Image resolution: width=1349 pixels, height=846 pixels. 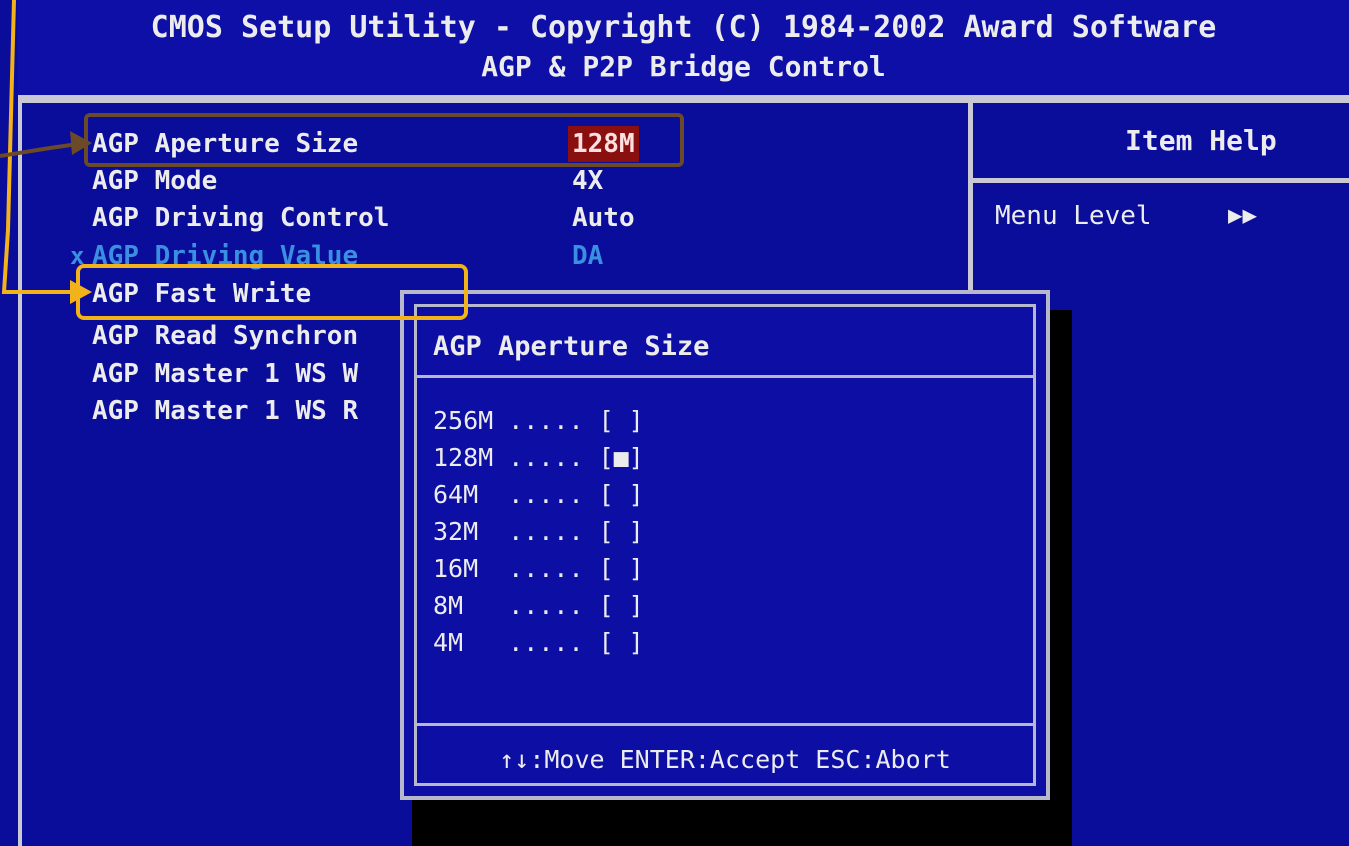 I want to click on popup-option: 4M ..... [ ], so click(x=538, y=643).